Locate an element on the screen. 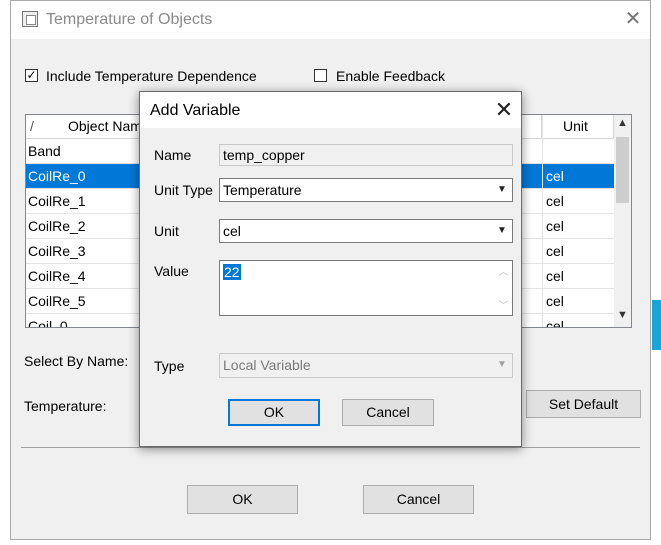 The height and width of the screenshot is (545, 661). dialog-ok-button: OK is located at coordinates (274, 412).